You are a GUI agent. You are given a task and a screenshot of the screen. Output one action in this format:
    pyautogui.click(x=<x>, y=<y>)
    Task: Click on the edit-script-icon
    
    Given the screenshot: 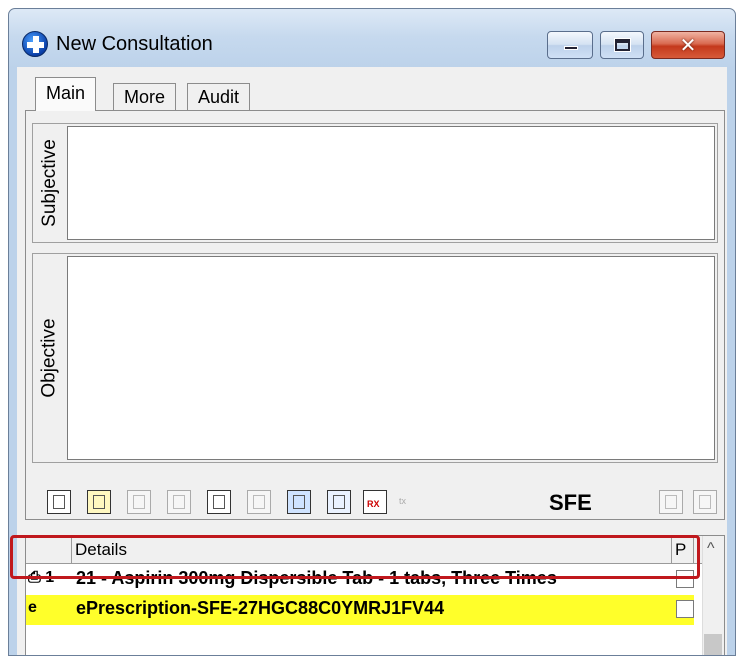 What is the action you would take?
    pyautogui.click(x=299, y=502)
    